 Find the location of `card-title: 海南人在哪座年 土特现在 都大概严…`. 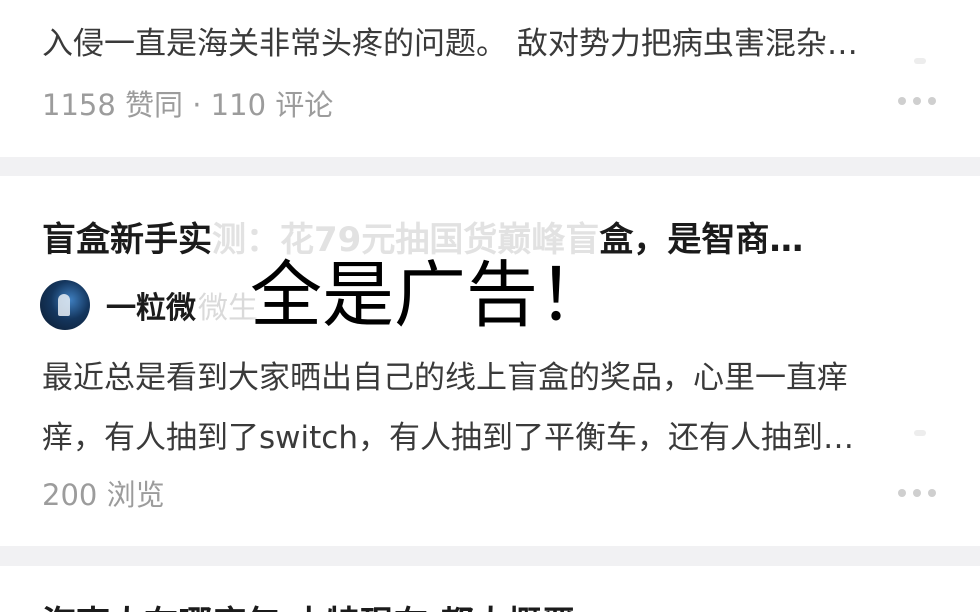

card-title: 海南人在哪座年 土特现在 都大概严… is located at coordinates (367, 604).